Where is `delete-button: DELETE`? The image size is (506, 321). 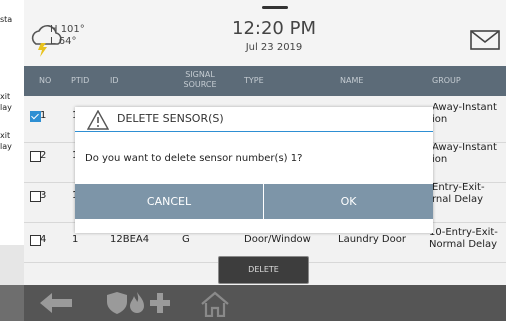 delete-button: DELETE is located at coordinates (263, 270).